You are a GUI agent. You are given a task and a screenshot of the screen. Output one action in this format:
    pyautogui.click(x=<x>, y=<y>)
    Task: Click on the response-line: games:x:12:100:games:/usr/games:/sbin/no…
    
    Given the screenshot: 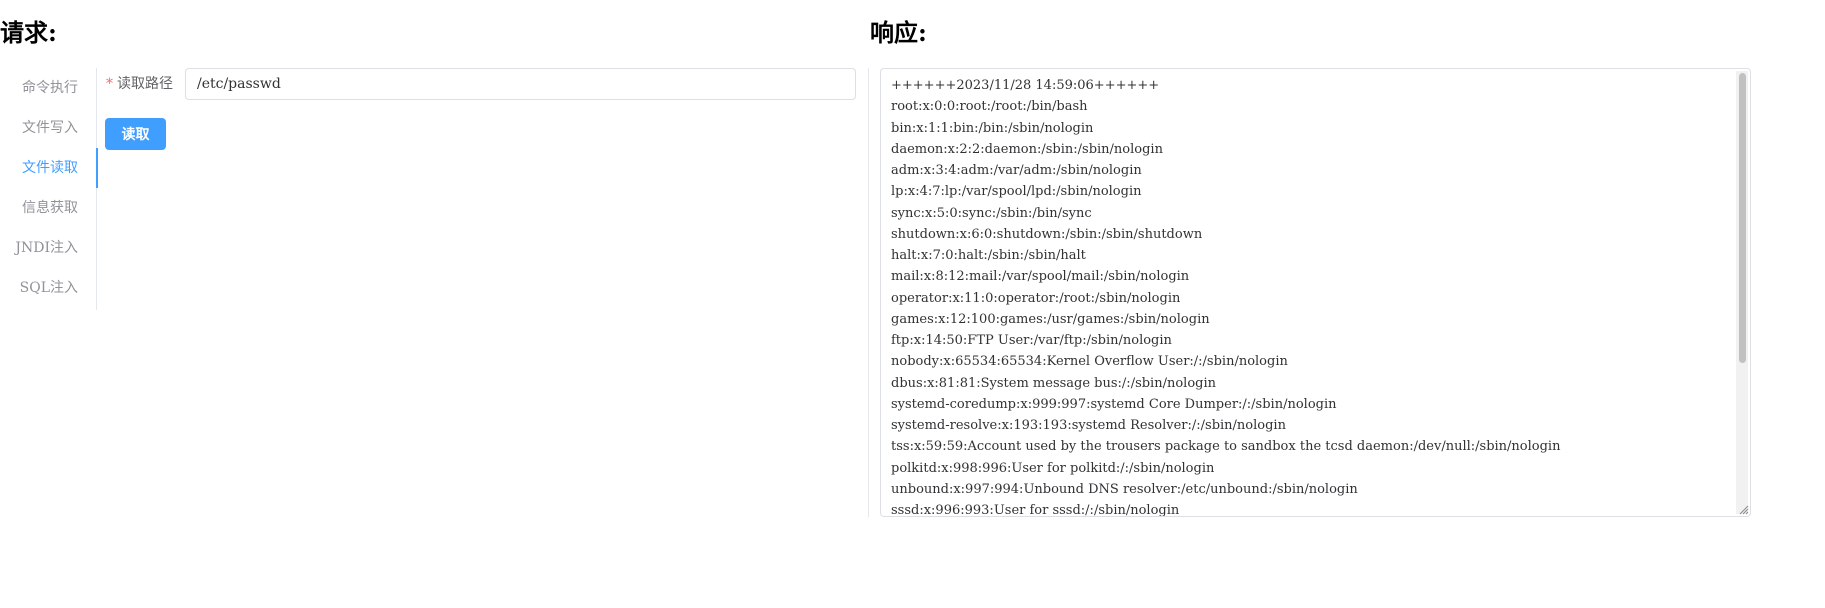 What is the action you would take?
    pyautogui.click(x=1050, y=319)
    